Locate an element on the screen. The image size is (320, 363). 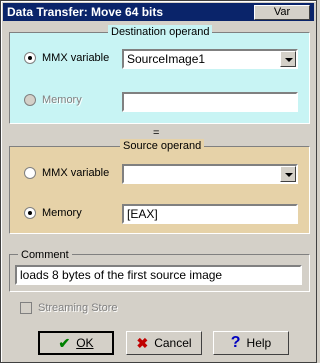
source-operand-title: Source operand is located at coordinates (162, 146).